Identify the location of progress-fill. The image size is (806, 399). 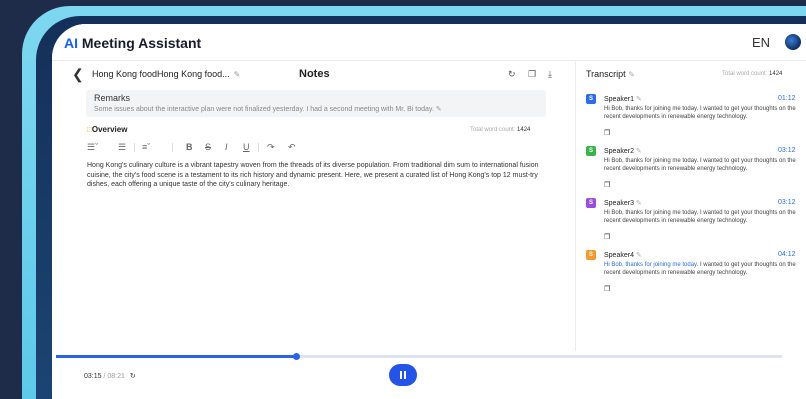
(176, 356).